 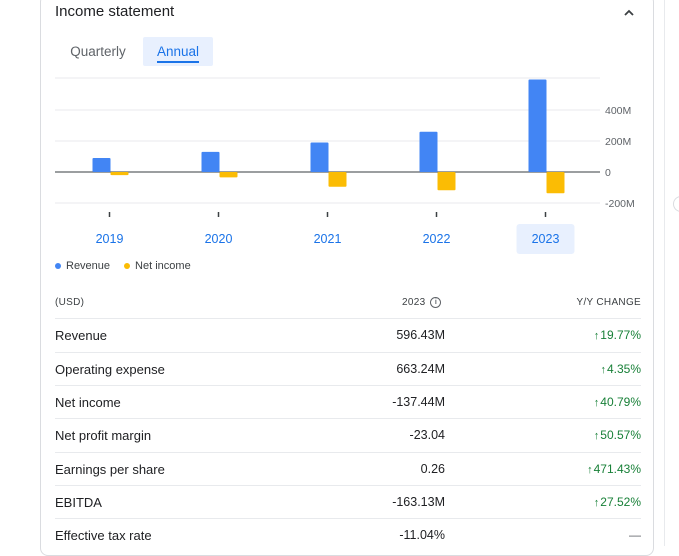 What do you see at coordinates (328, 239) in the screenshot?
I see `x-tick-label-2021: 2021` at bounding box center [328, 239].